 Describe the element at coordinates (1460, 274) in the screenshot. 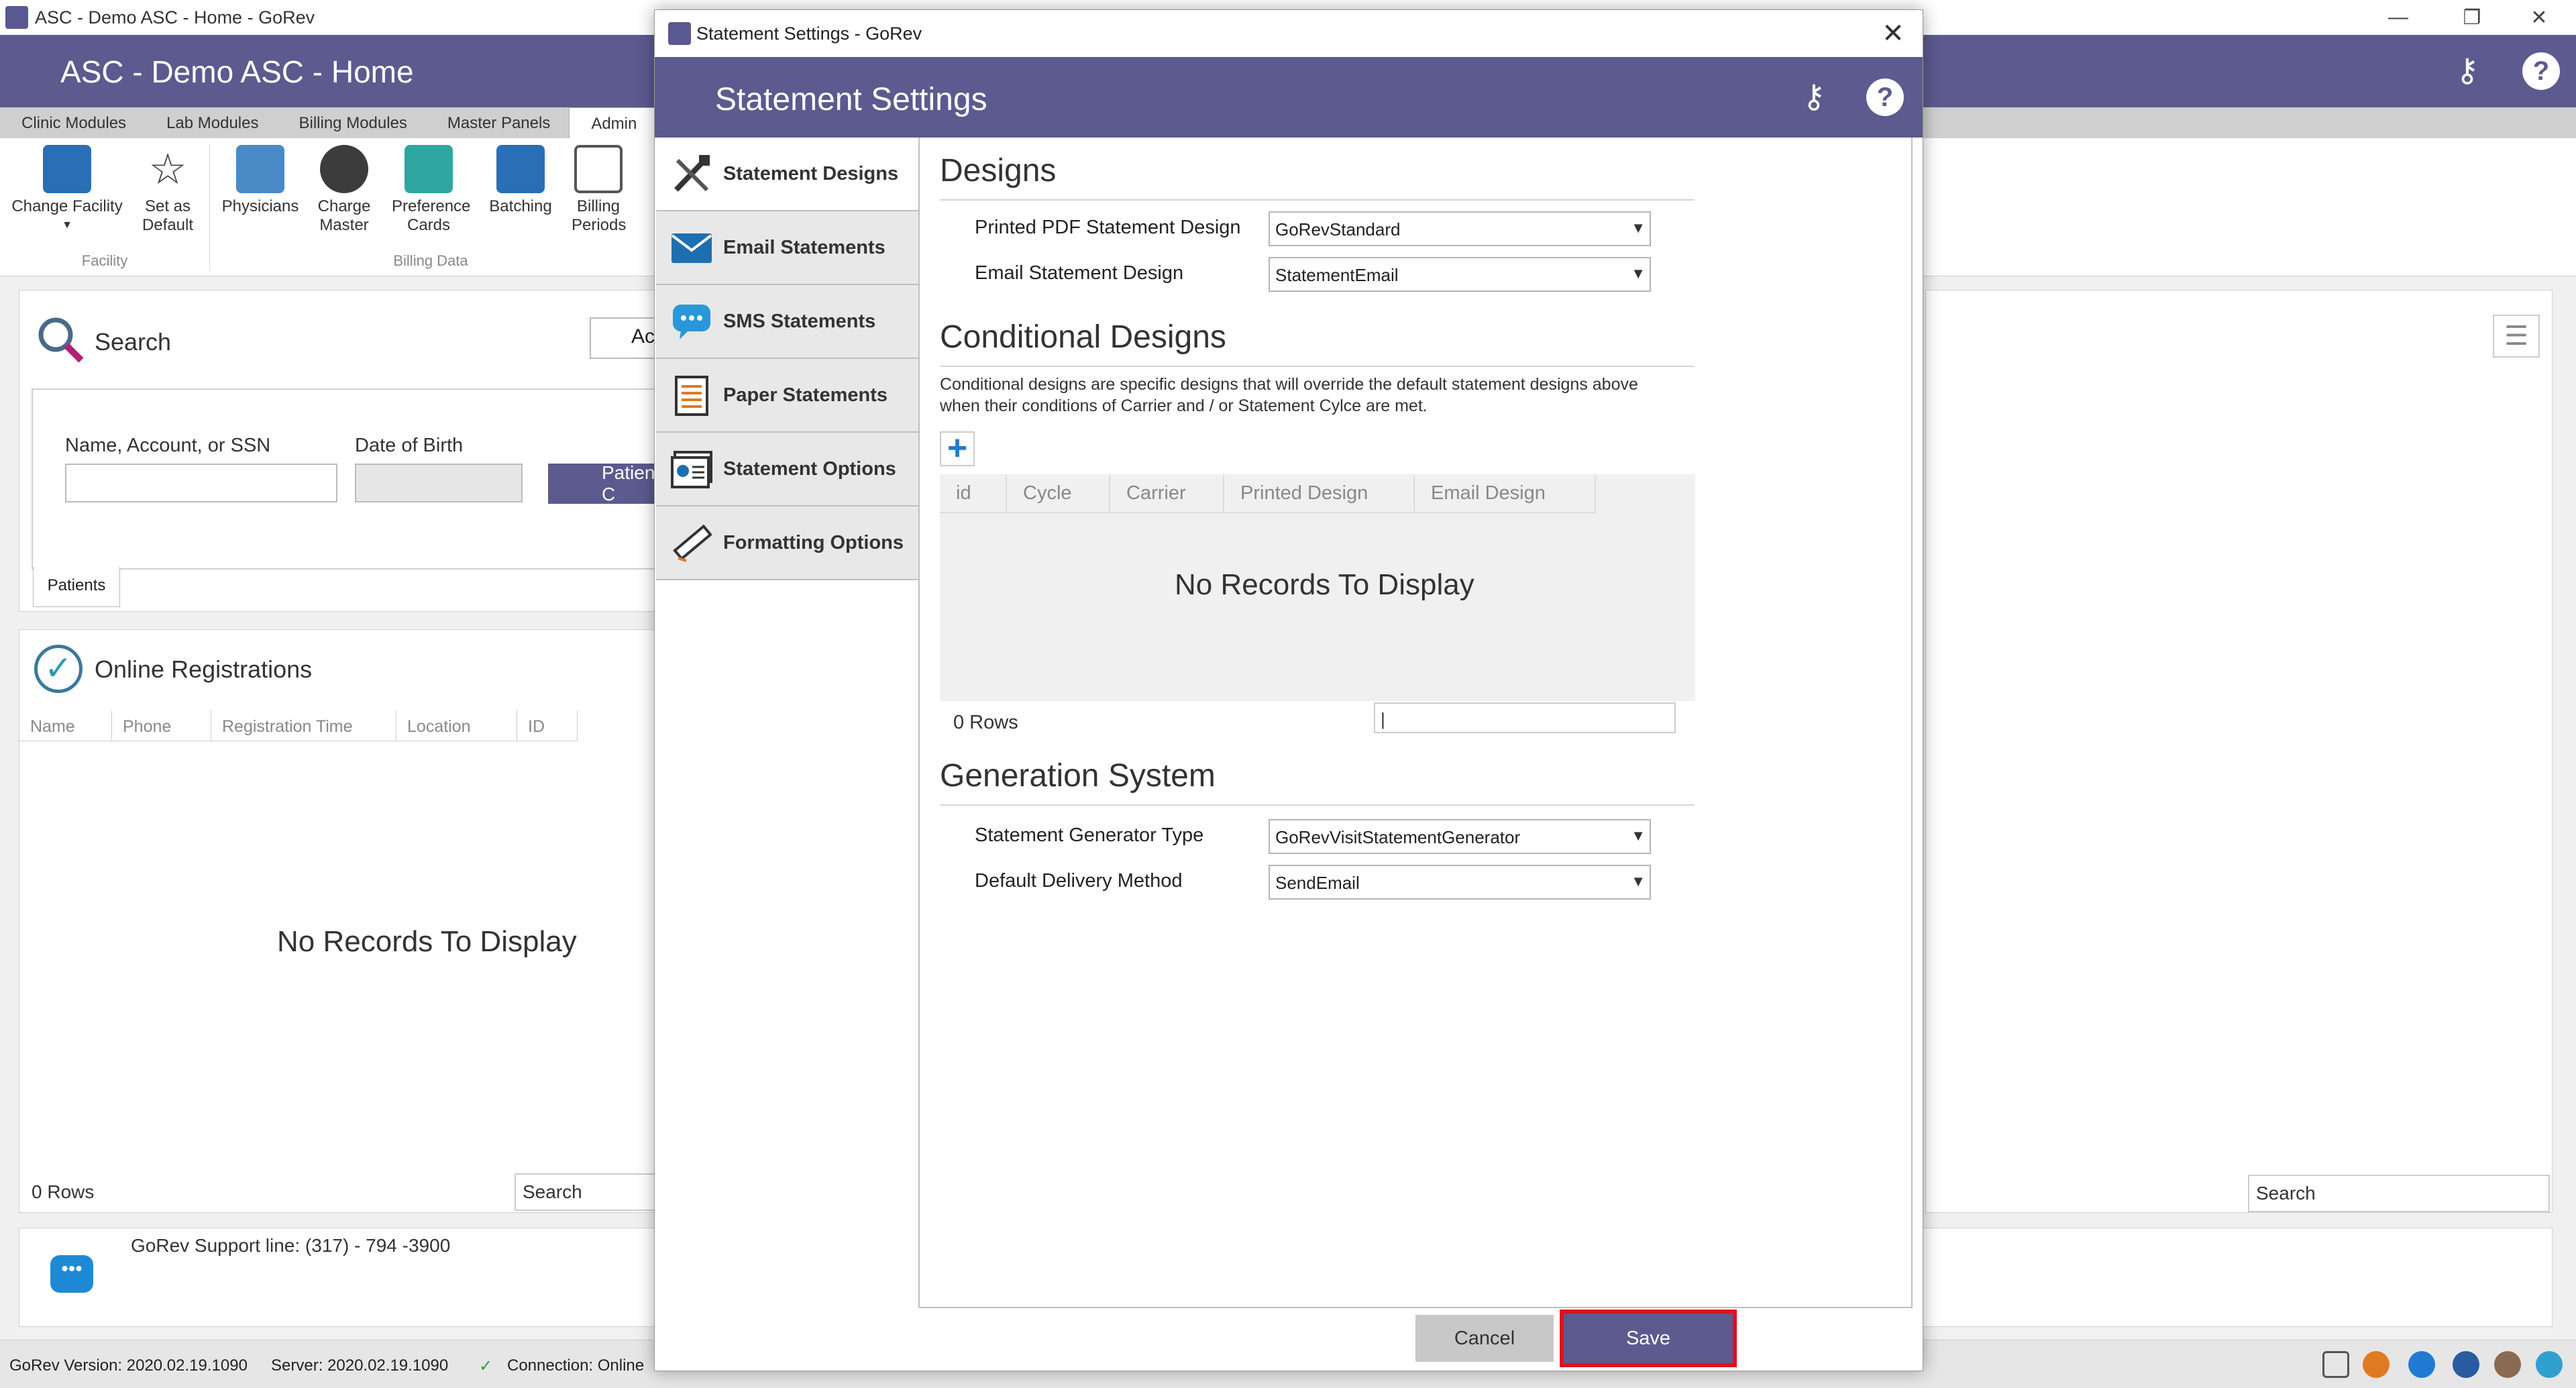

I see `email-design-select: StatementEmail ▼` at that location.